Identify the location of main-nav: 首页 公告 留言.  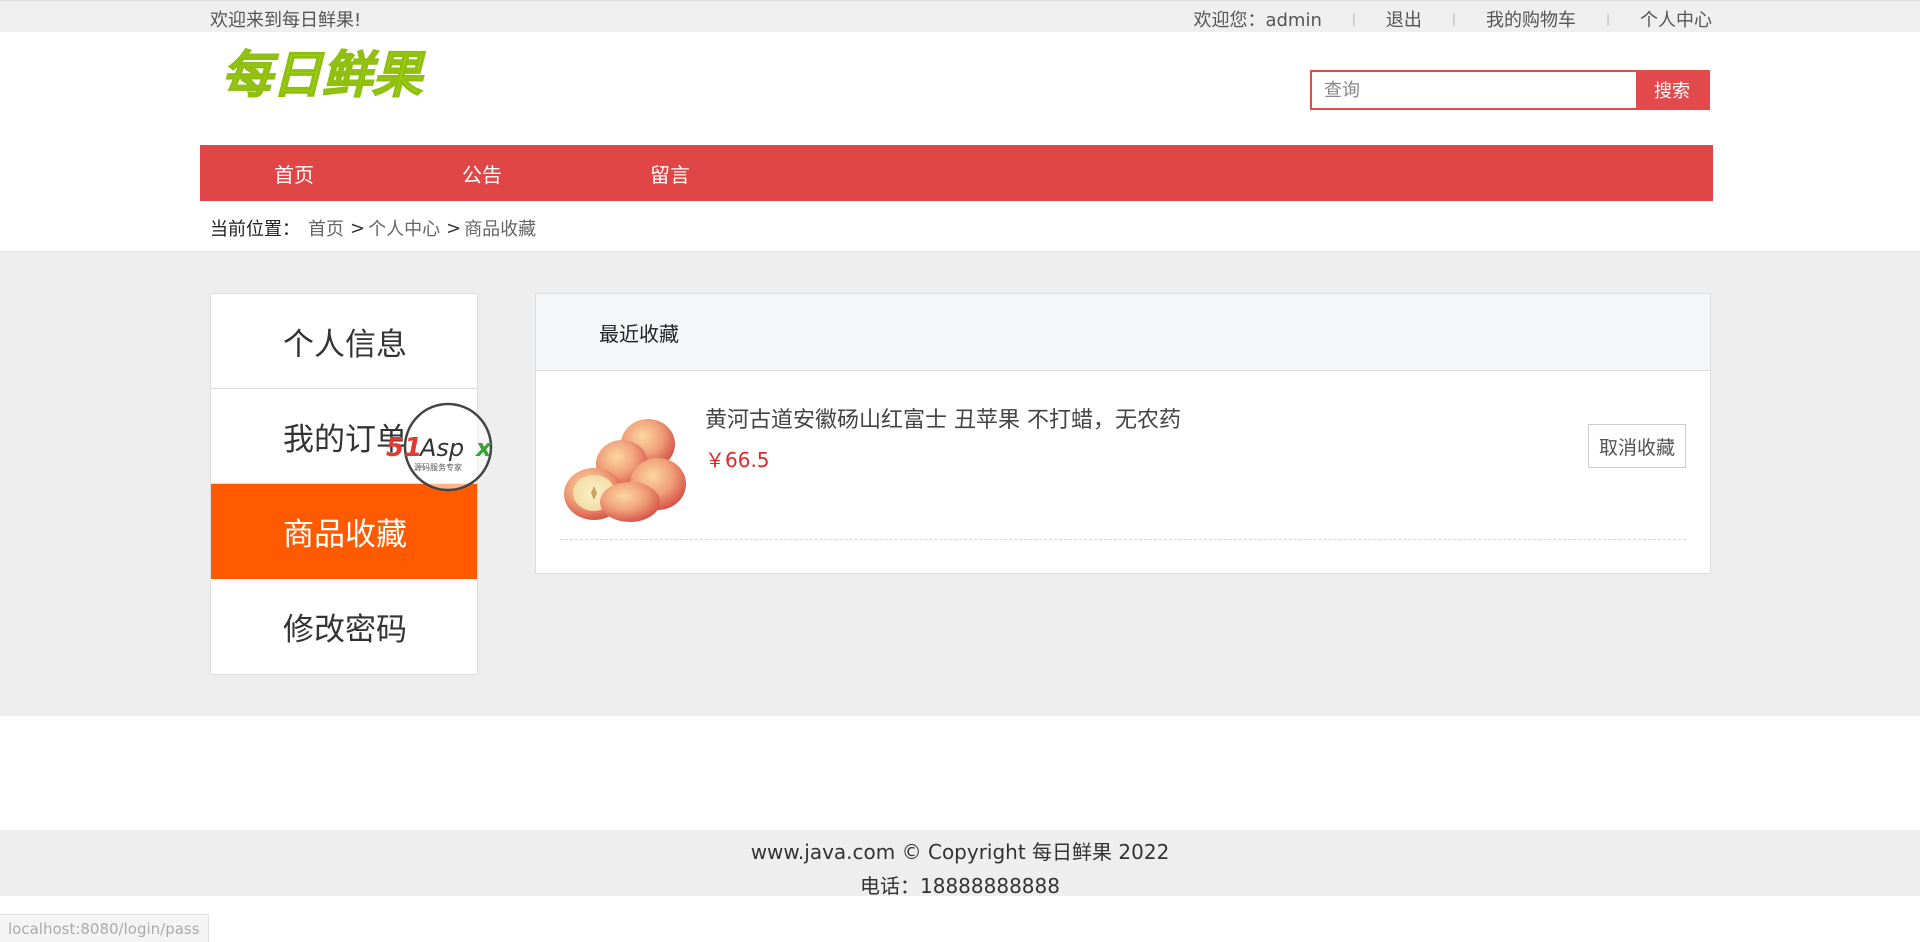
(956, 173).